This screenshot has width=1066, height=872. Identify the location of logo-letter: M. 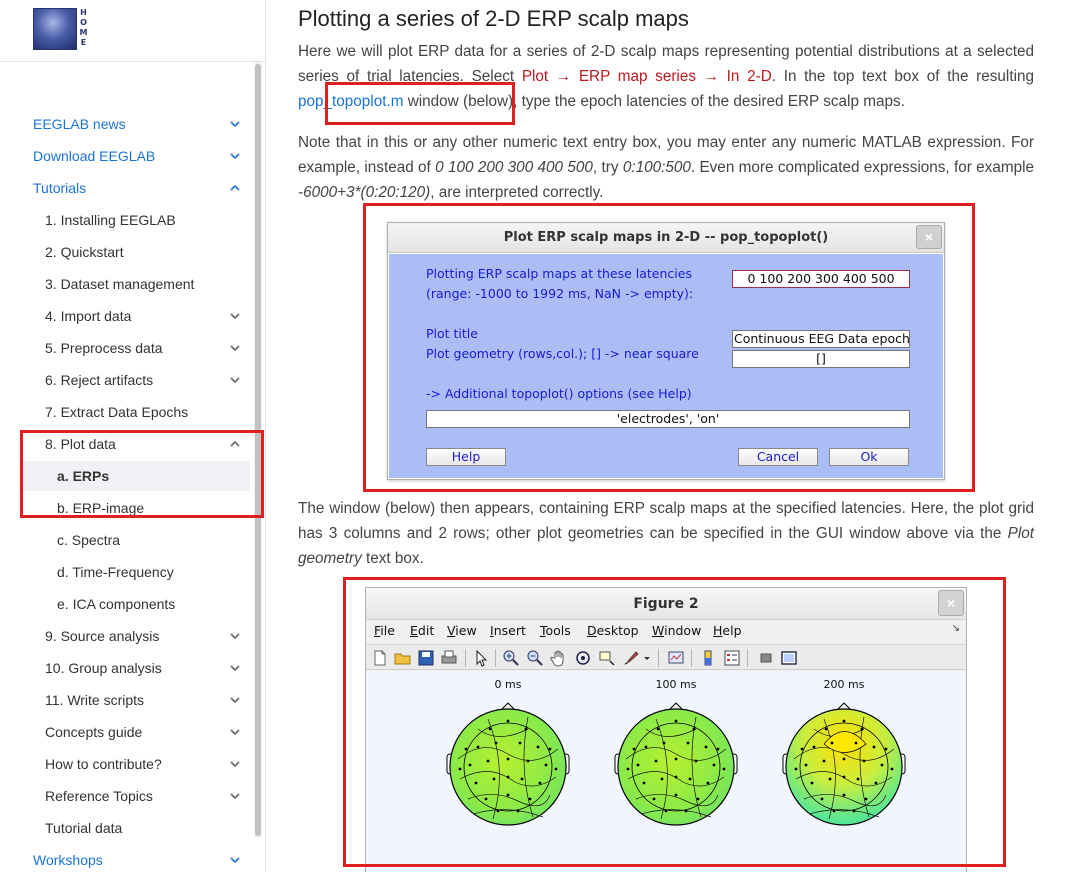
(83, 32).